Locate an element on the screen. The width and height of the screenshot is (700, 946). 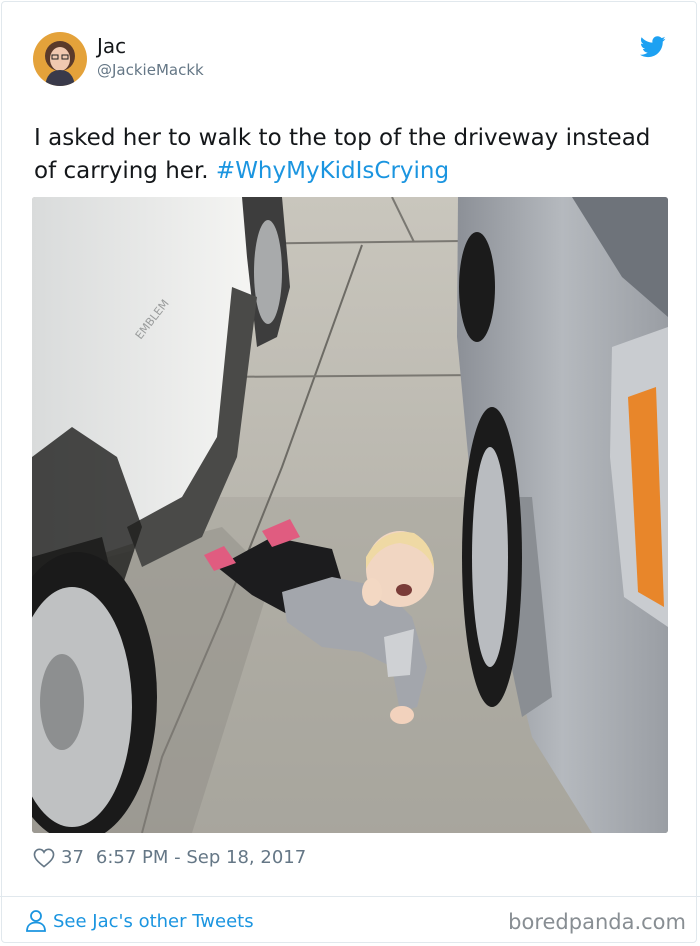
author-handle: @JackieMackk is located at coordinates (150, 70).